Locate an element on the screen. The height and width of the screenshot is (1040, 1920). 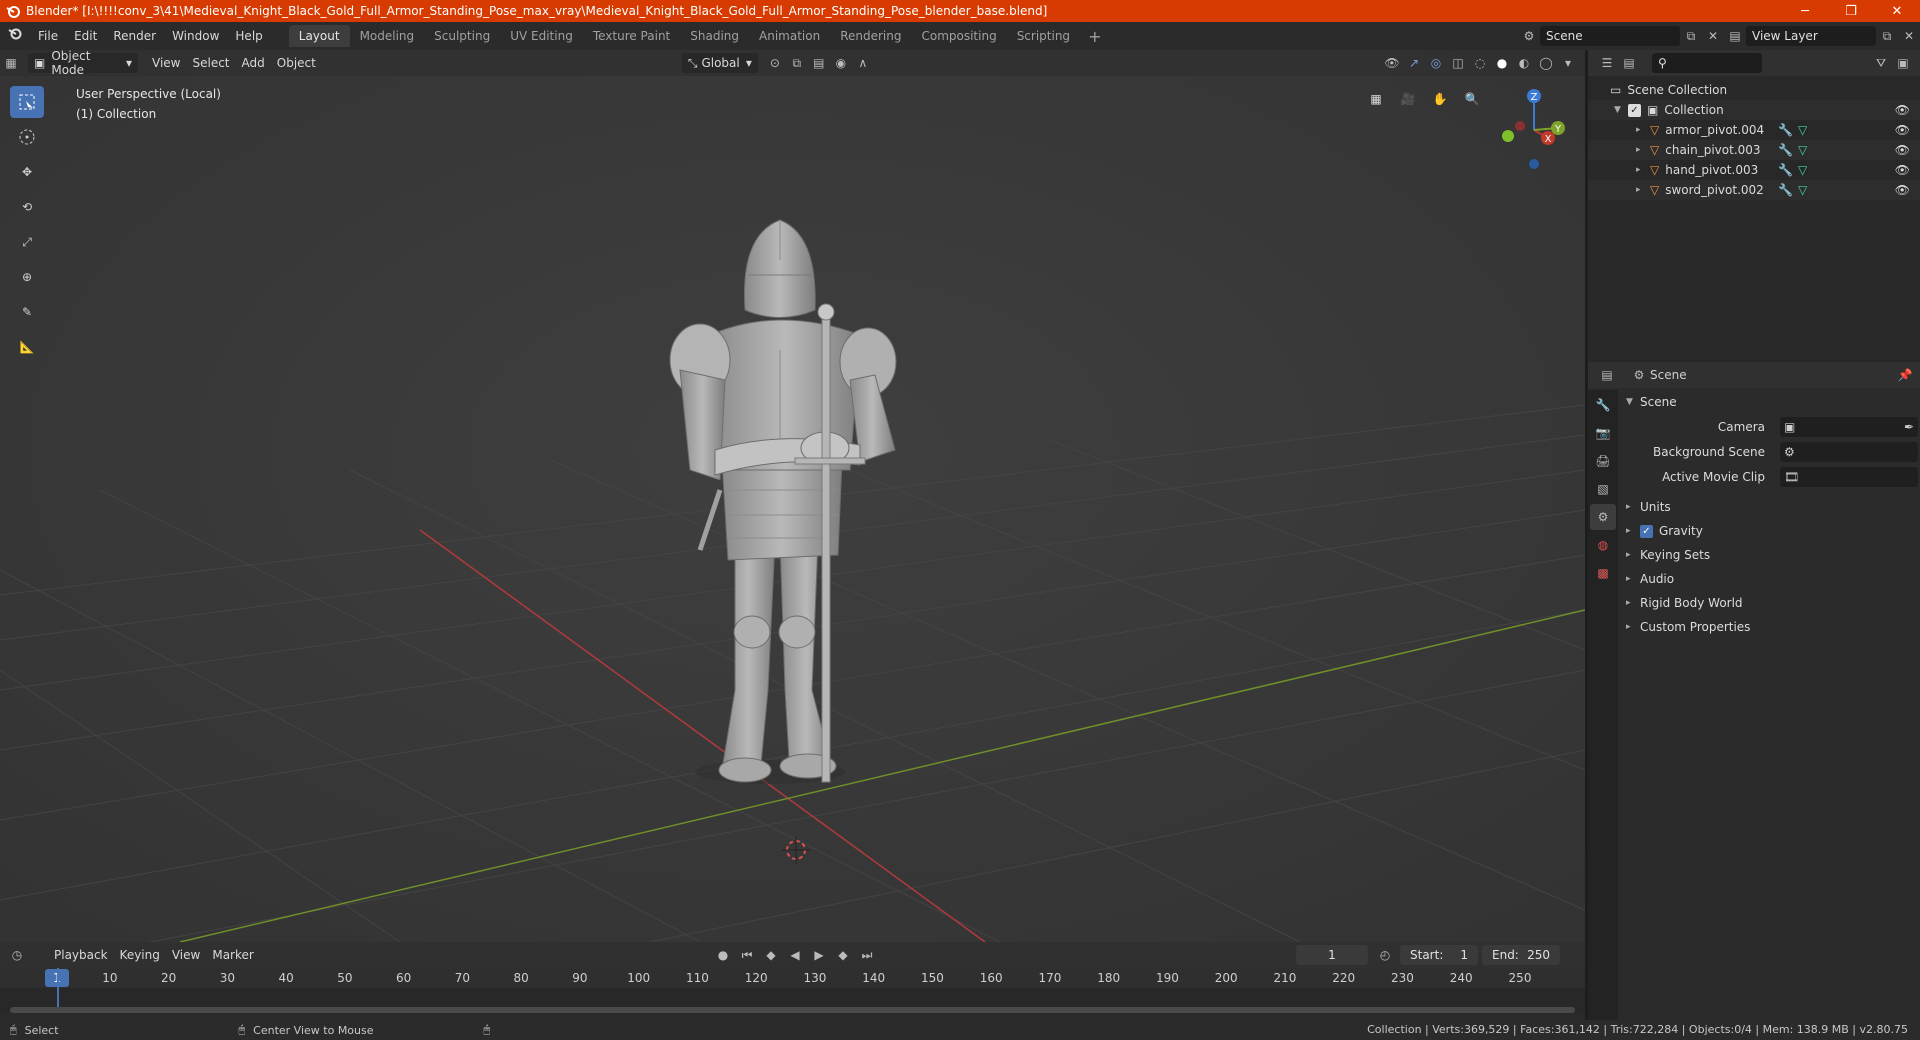
viewport-menu-select: Select is located at coordinates (210, 63).